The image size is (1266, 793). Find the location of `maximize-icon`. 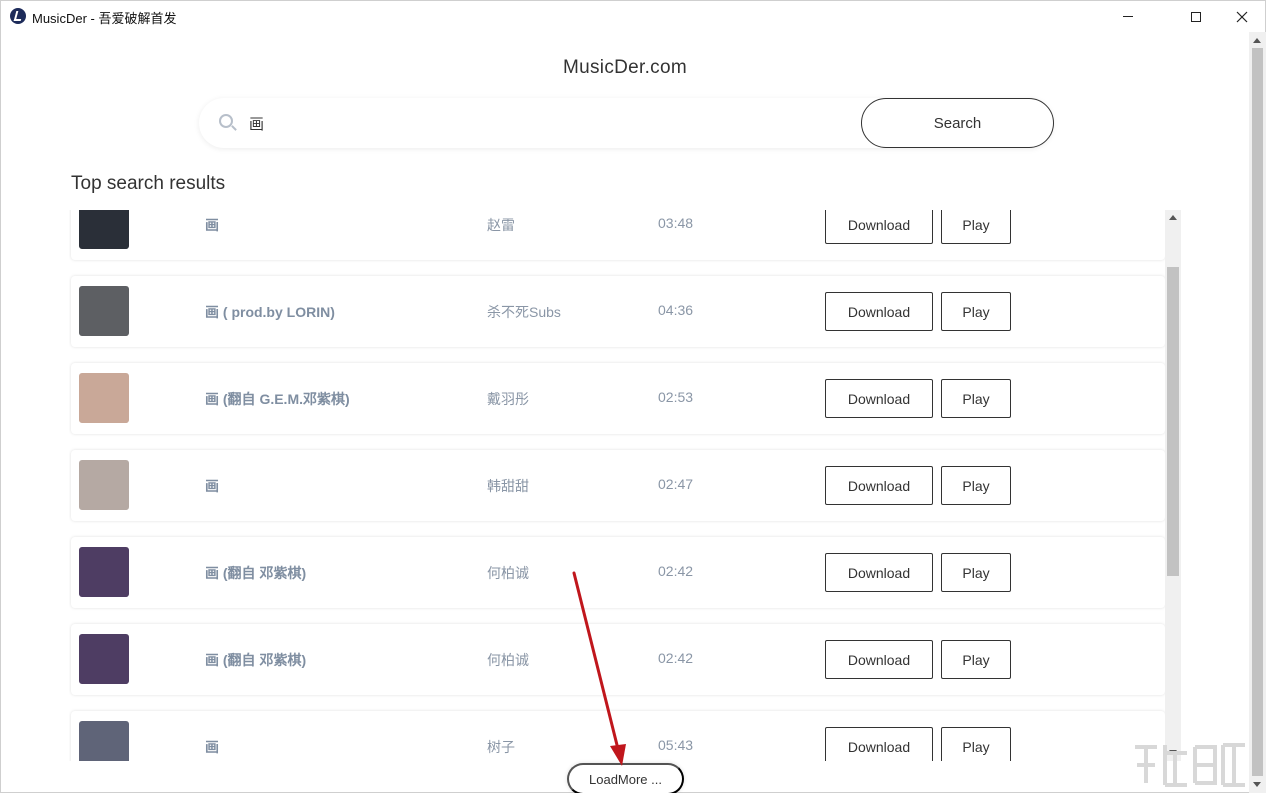

maximize-icon is located at coordinates (1196, 16).